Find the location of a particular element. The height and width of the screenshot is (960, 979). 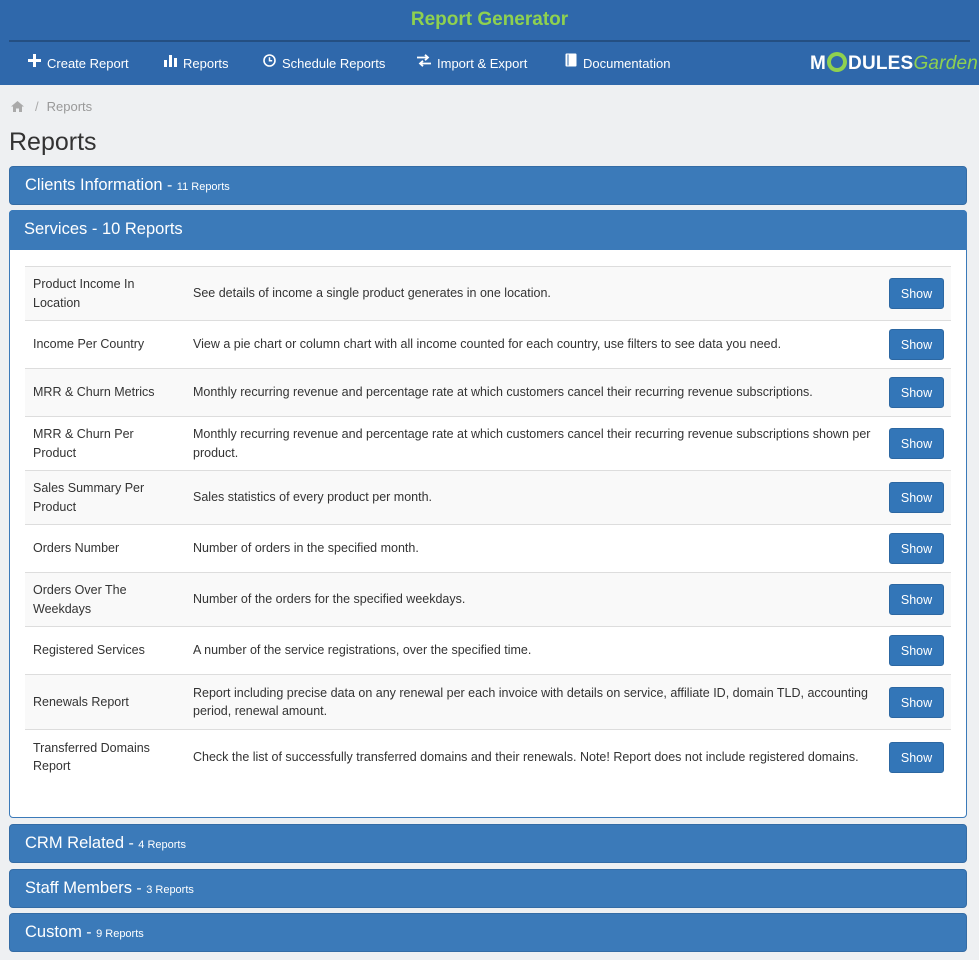

category-title: Staff Members - 3 Reports is located at coordinates (109, 888).